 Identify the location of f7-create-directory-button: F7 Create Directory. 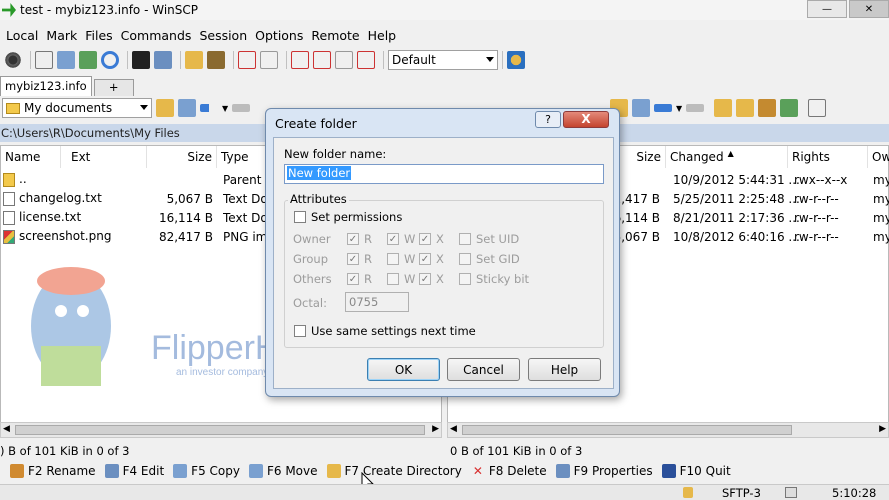
(394, 471).